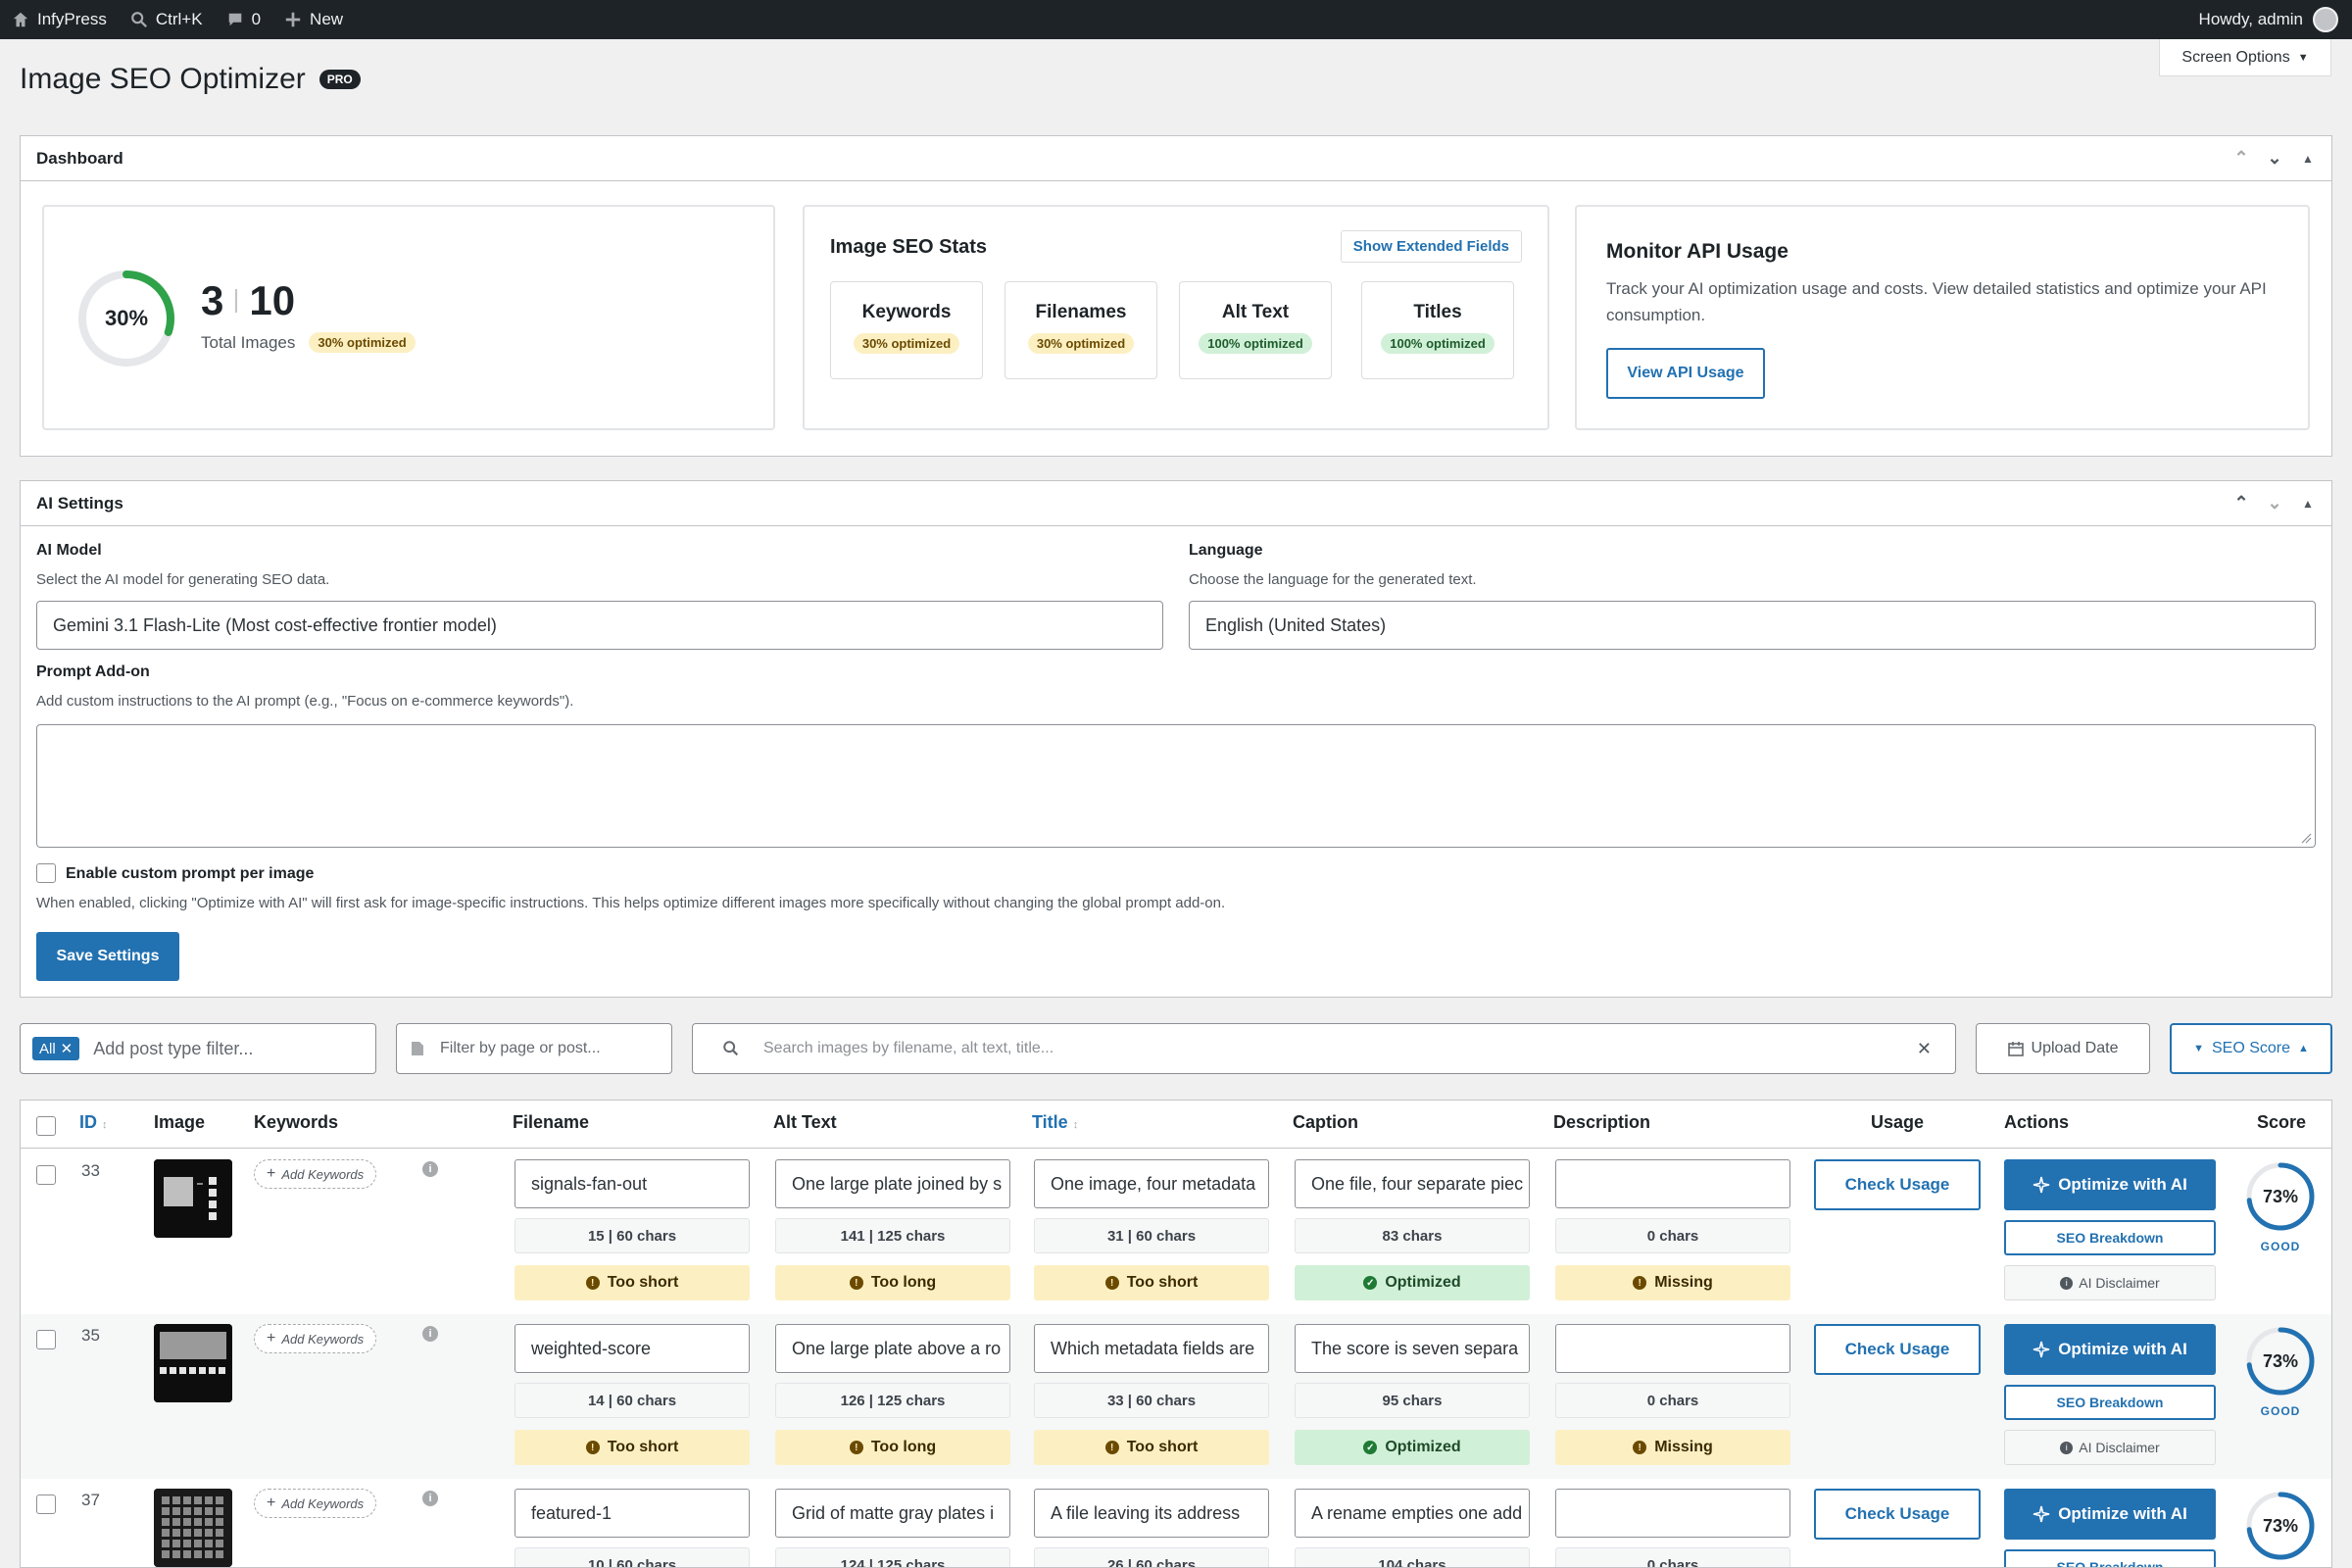 The image size is (2352, 1568). What do you see at coordinates (2251, 1048) in the screenshot?
I see `seo-score-sort: ▼ SEO Score ▲` at bounding box center [2251, 1048].